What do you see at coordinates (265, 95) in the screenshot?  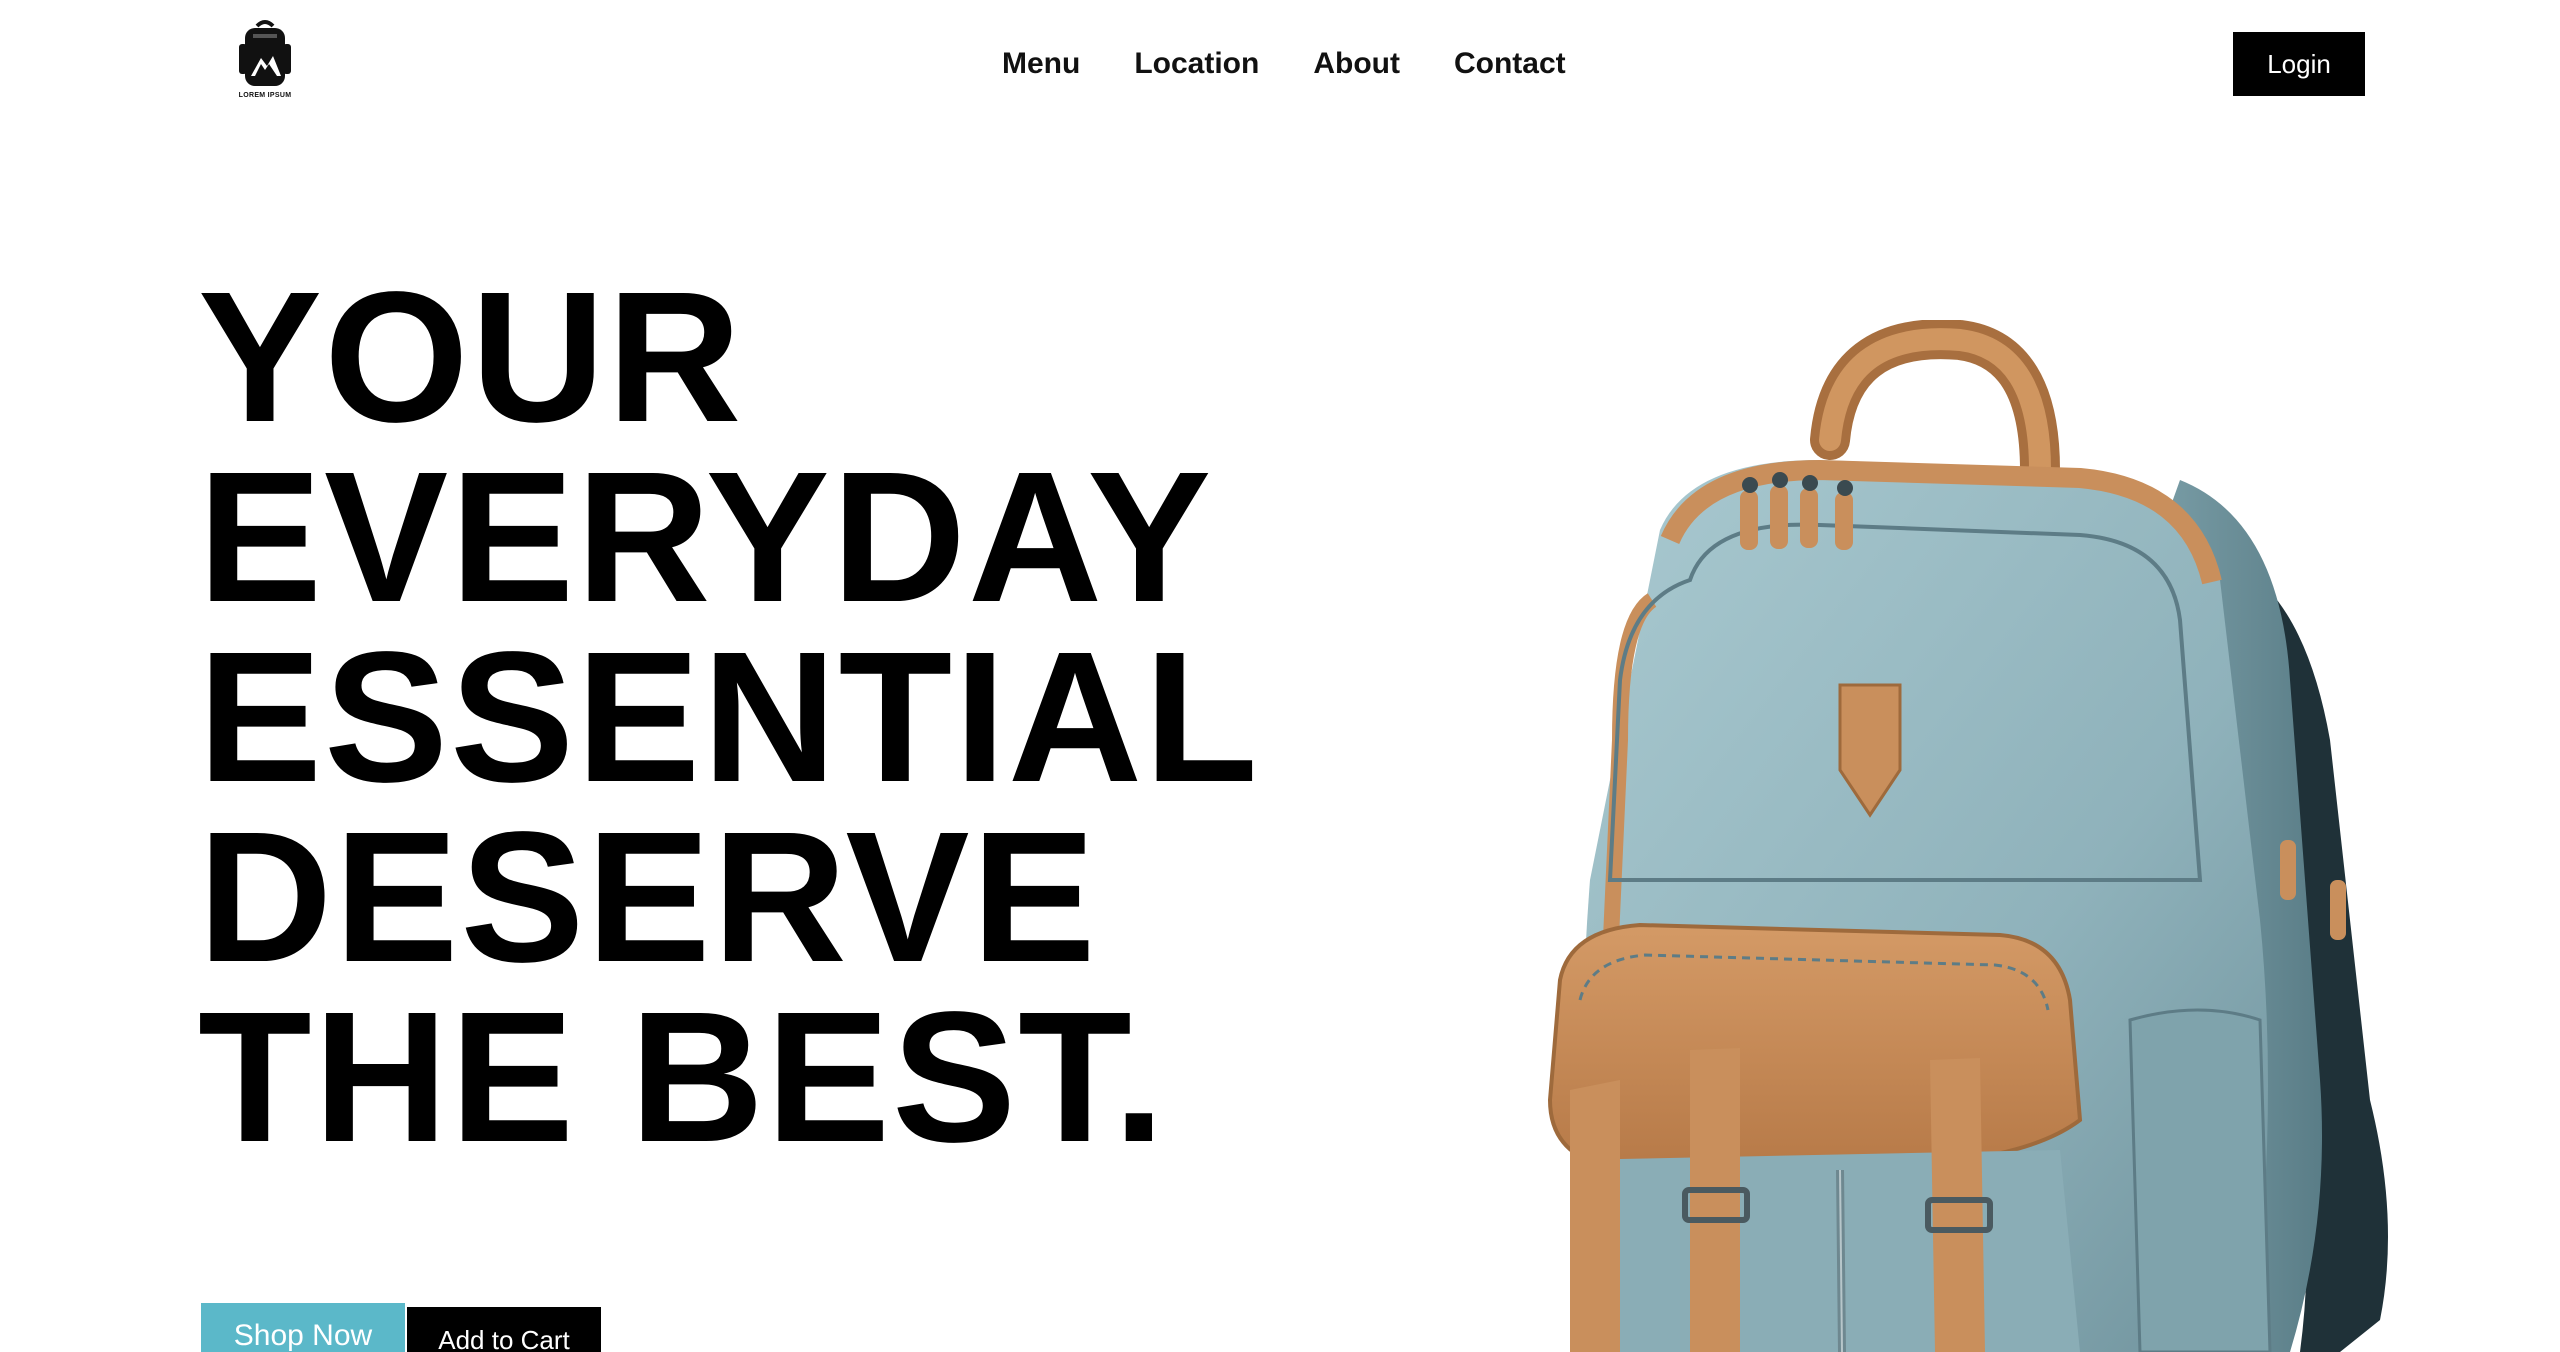 I see `logo-text: LOREM IPSUM` at bounding box center [265, 95].